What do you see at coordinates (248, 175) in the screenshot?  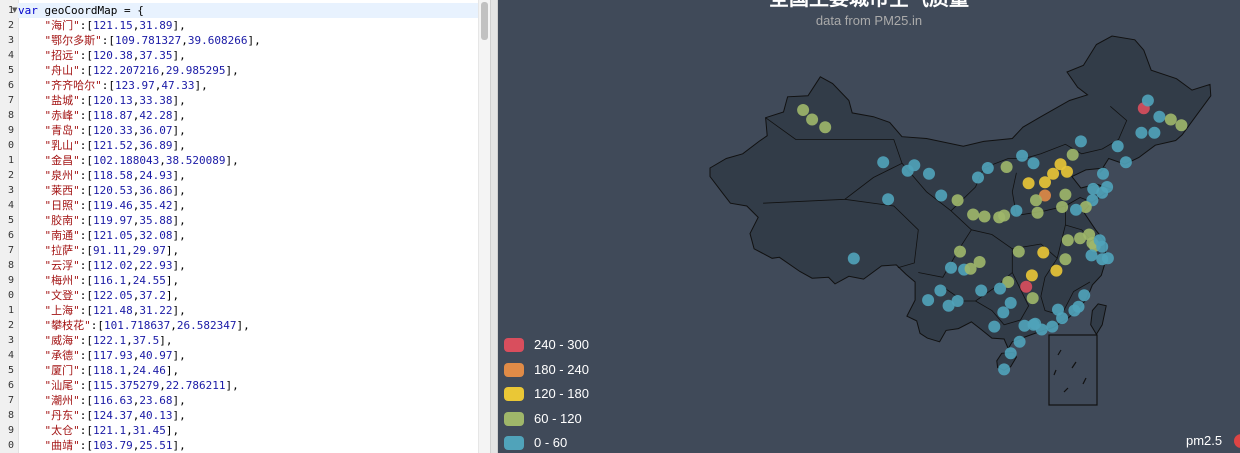 I see `code-line: "泉州":[118.58,24.93],` at bounding box center [248, 175].